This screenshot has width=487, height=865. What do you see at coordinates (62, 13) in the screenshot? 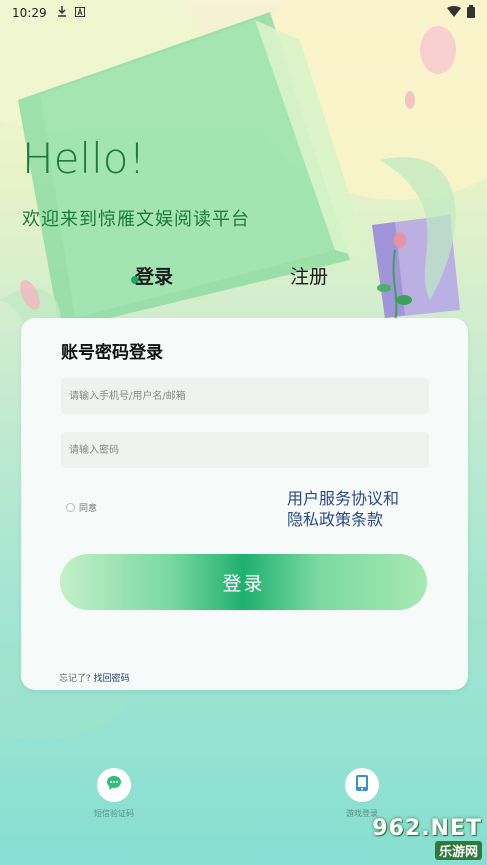
I see `download-icon` at bounding box center [62, 13].